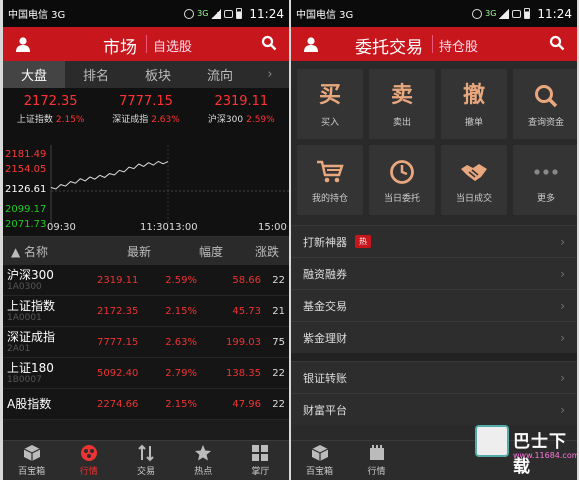  What do you see at coordinates (458, 45) in the screenshot?
I see `holdings-tab: 持仓股` at bounding box center [458, 45].